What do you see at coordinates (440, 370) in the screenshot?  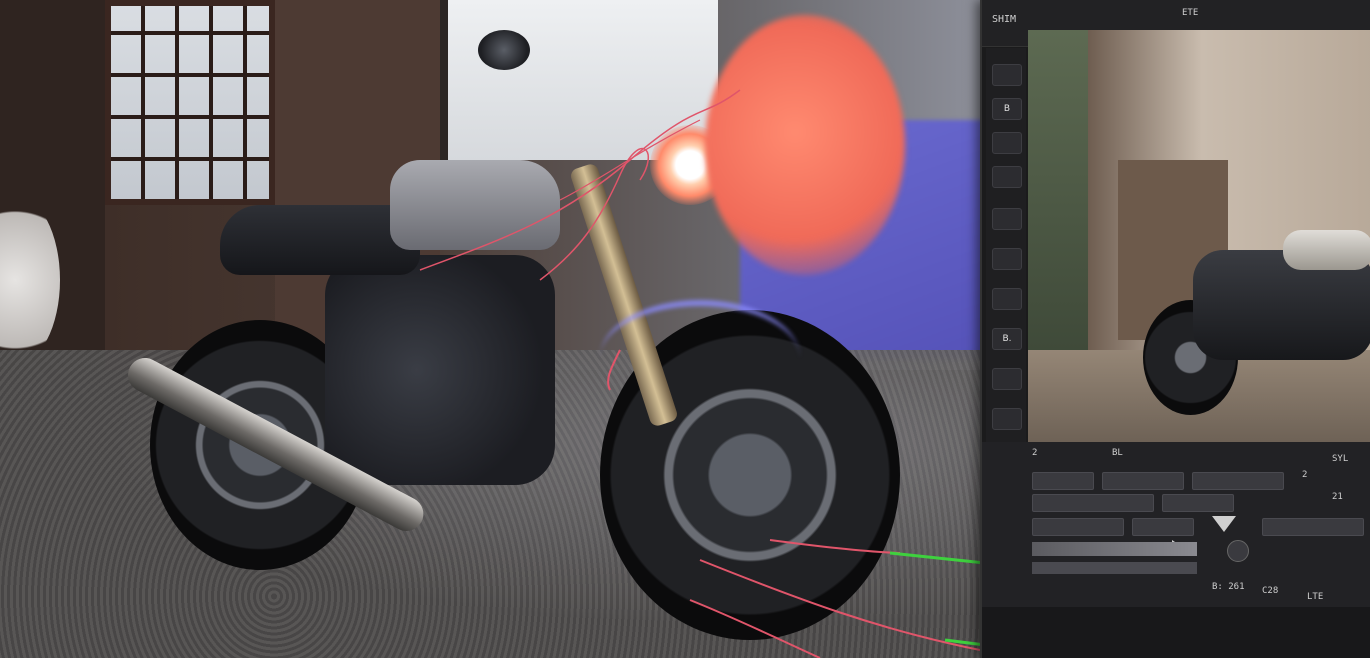 I see `engine` at bounding box center [440, 370].